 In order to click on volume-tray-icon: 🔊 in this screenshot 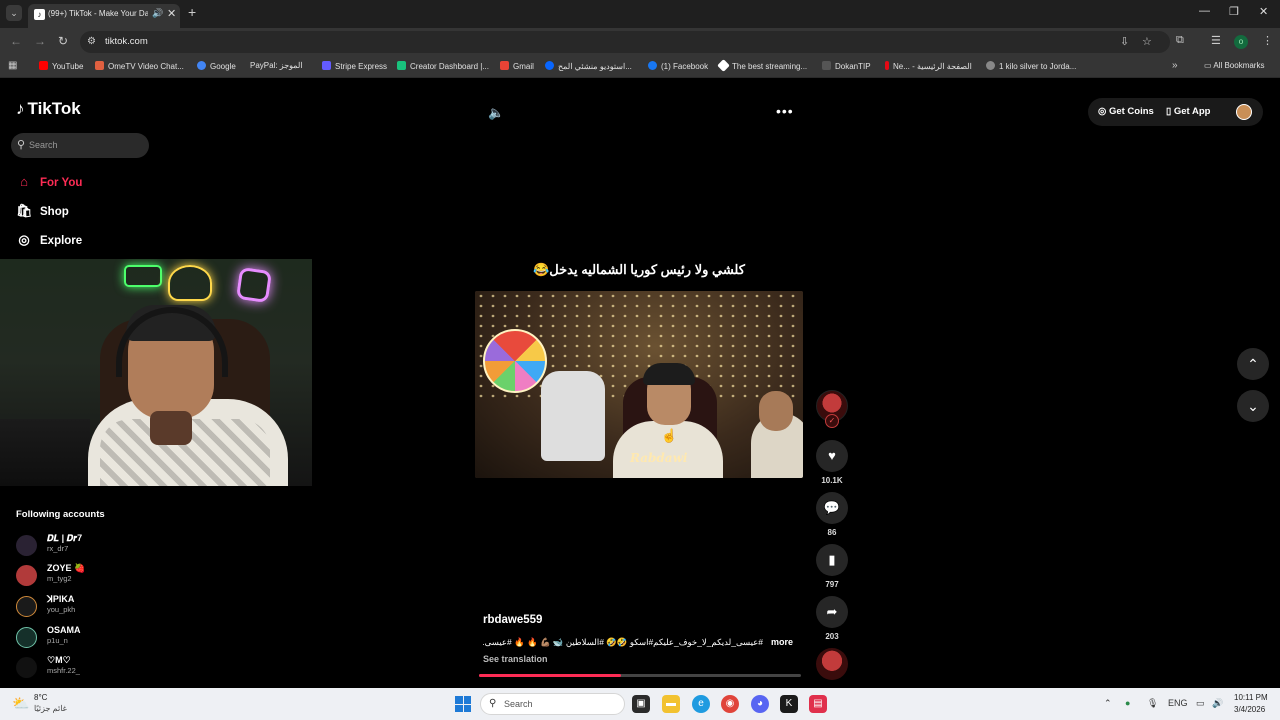, I will do `click(1217, 703)`.